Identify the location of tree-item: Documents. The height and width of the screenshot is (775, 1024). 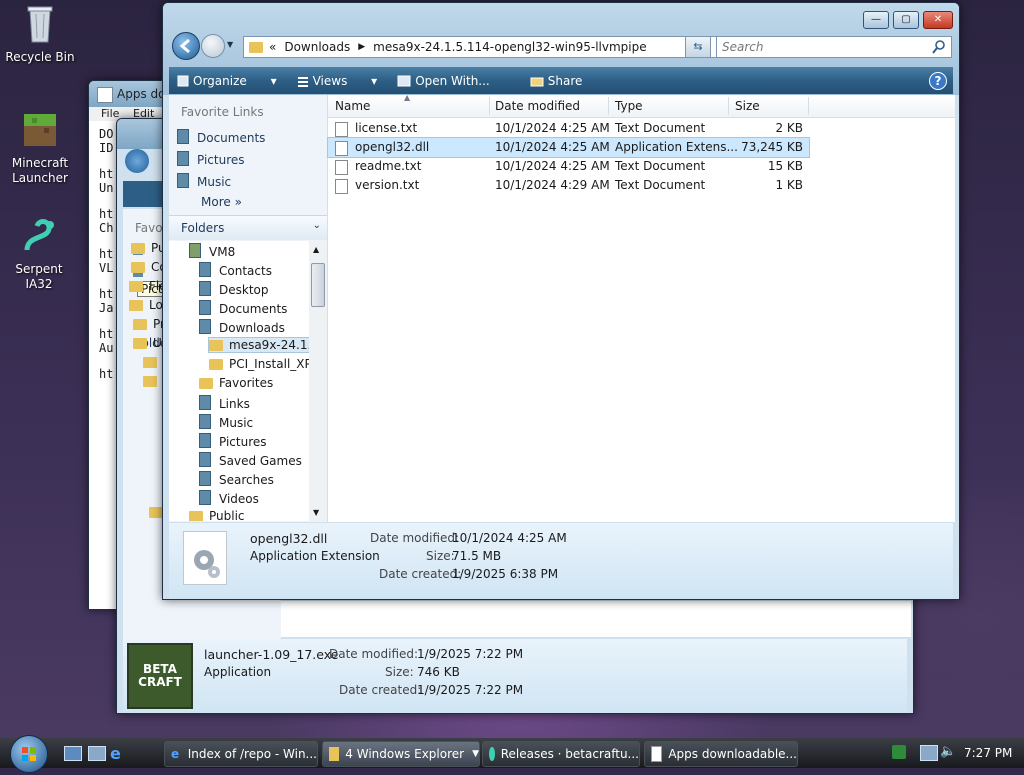
(243, 308).